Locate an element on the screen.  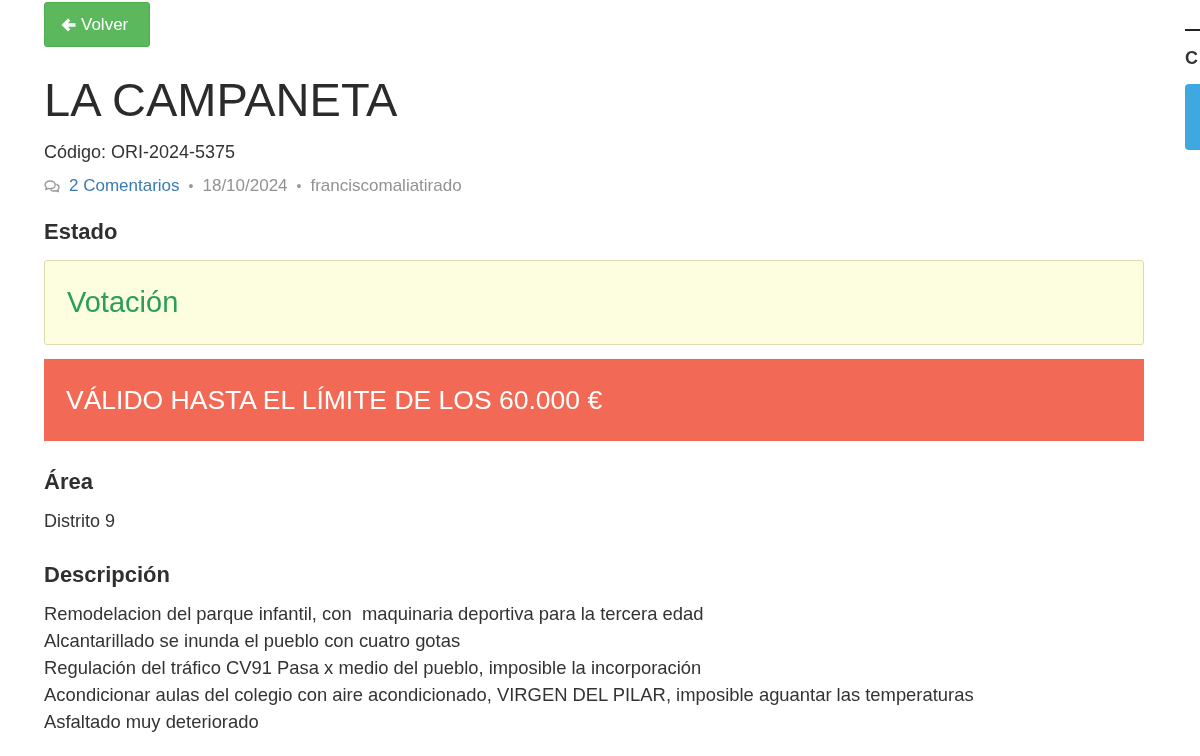
arrow-left-icon is located at coordinates (68, 24).